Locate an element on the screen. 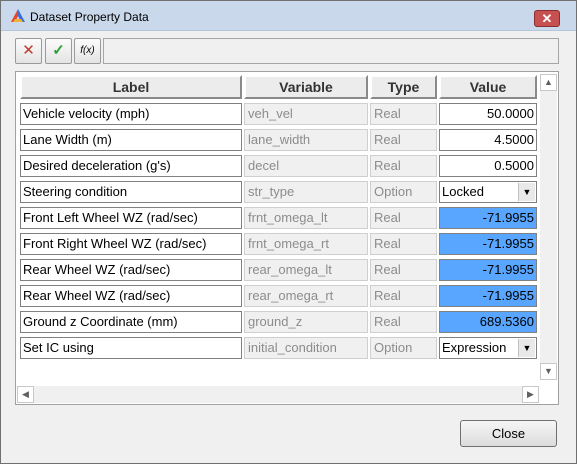  title-bar: Dataset Property Data ✕ is located at coordinates (288, 16).